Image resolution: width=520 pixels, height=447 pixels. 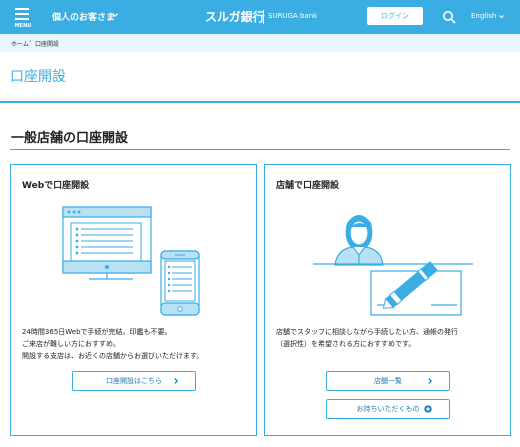 What do you see at coordinates (22, 9) in the screenshot?
I see `hamburger-icon` at bounding box center [22, 9].